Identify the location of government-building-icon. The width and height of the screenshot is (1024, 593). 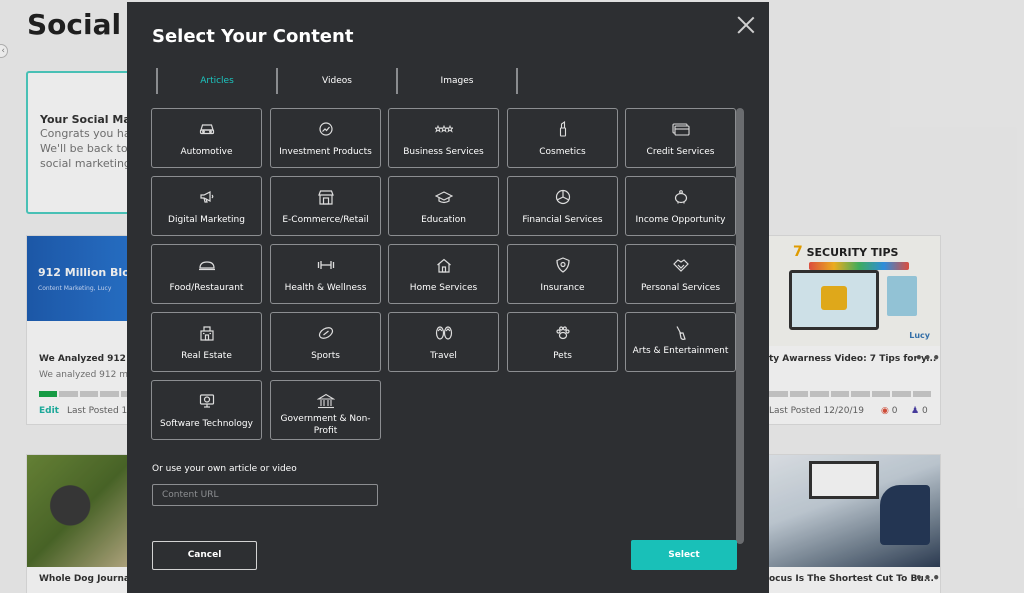
(325, 401).